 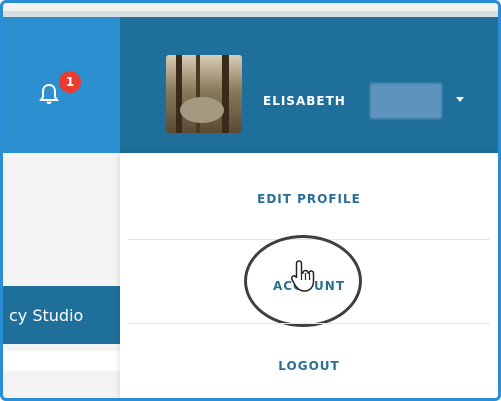 What do you see at coordinates (309, 366) in the screenshot?
I see `menu-item-logout: LOGOUT` at bounding box center [309, 366].